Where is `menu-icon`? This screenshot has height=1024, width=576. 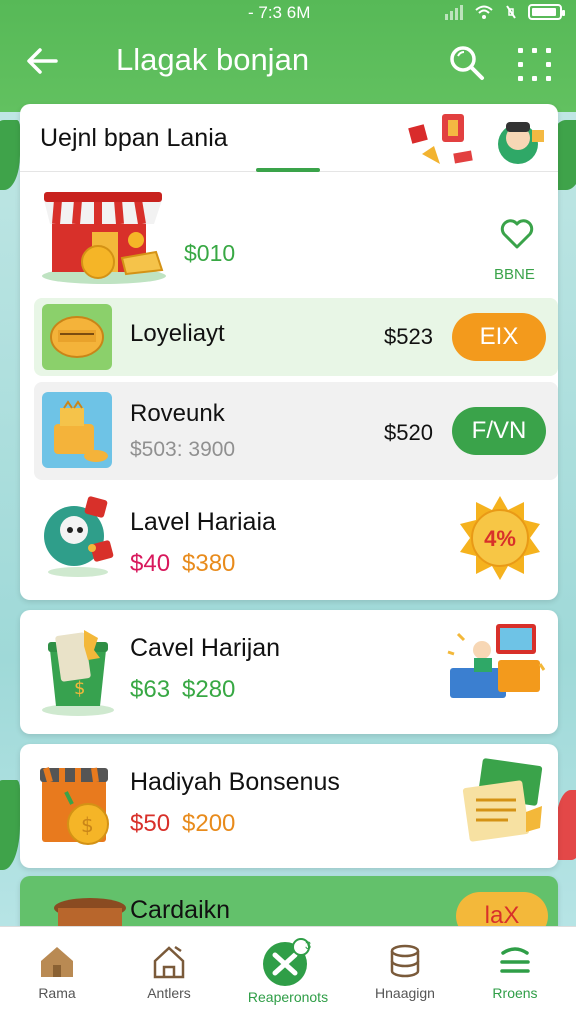
menu-icon is located at coordinates (515, 960).